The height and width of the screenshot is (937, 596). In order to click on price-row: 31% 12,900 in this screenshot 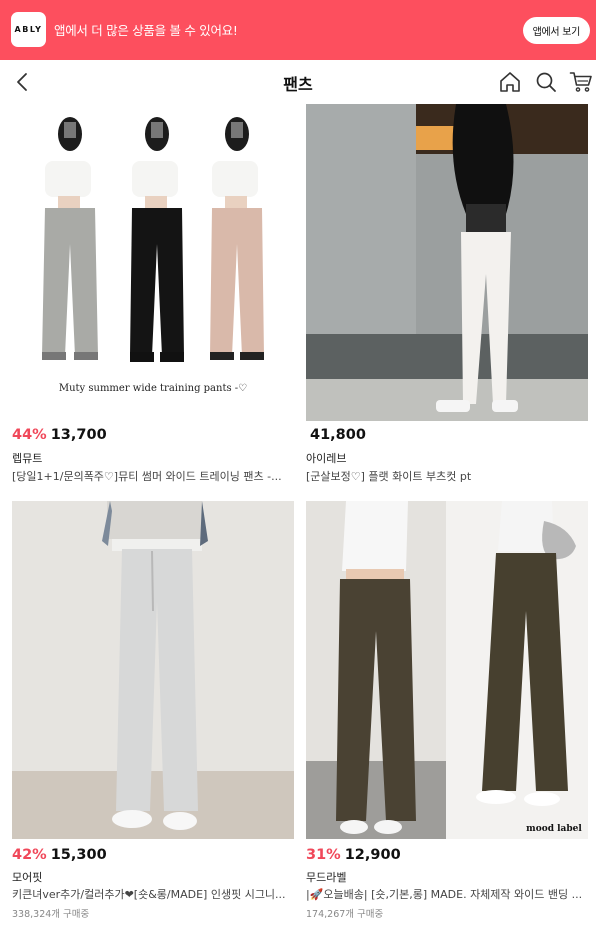, I will do `click(353, 855)`.